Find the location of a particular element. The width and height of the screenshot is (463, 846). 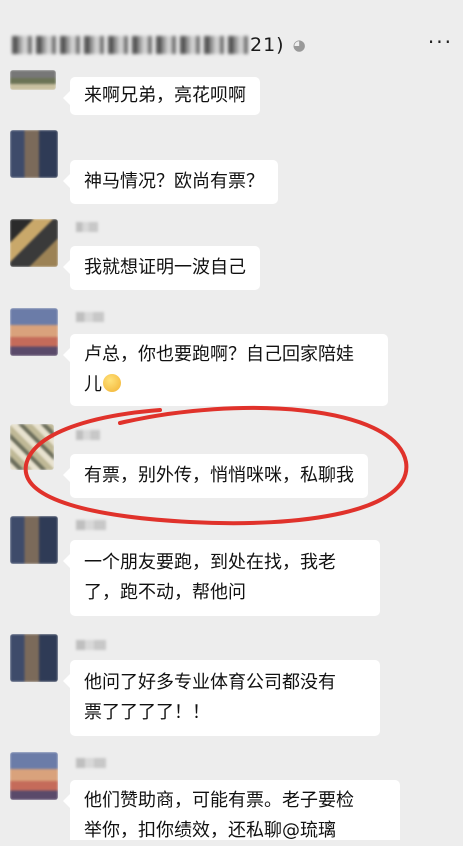

message-bubble: 他问了好多专业体育公司都没有 票了了了了！！ is located at coordinates (221, 698).